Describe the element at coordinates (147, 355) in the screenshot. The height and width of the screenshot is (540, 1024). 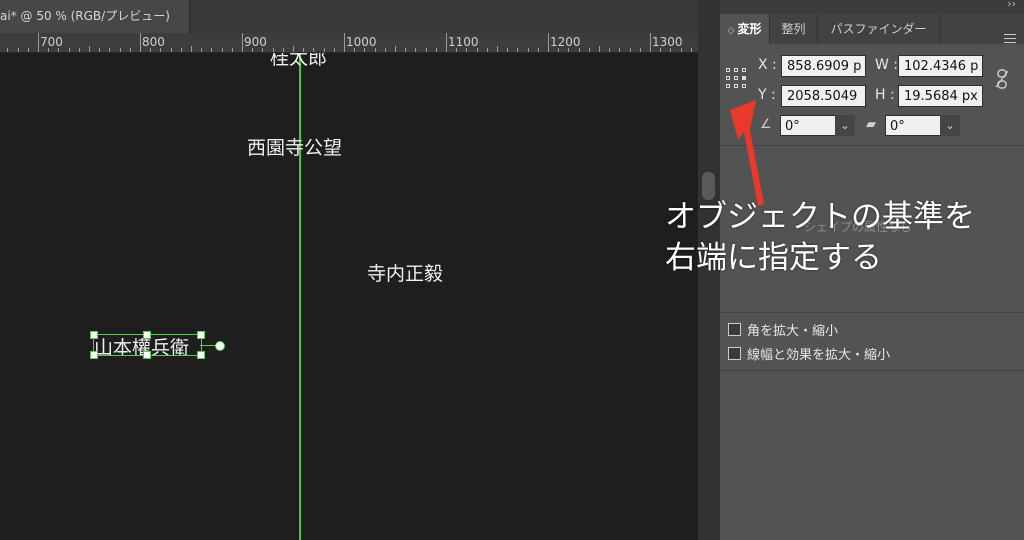
I see `handle-bottom-center` at that location.